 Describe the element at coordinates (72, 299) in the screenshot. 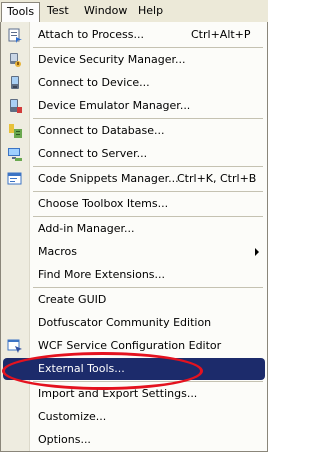

I see `label: Create GUID` at that location.